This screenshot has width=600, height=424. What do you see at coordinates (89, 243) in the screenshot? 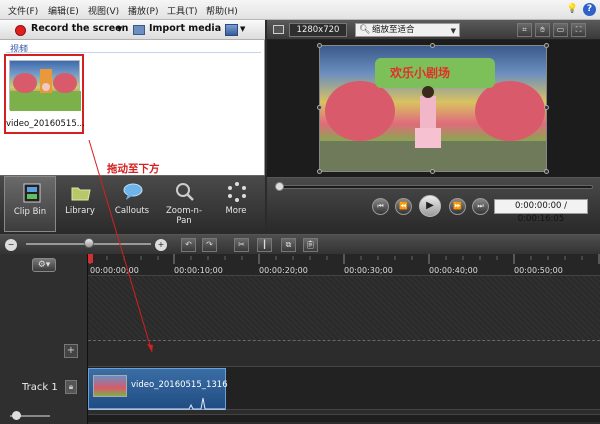
I see `timeline-zoom-handle` at bounding box center [89, 243].